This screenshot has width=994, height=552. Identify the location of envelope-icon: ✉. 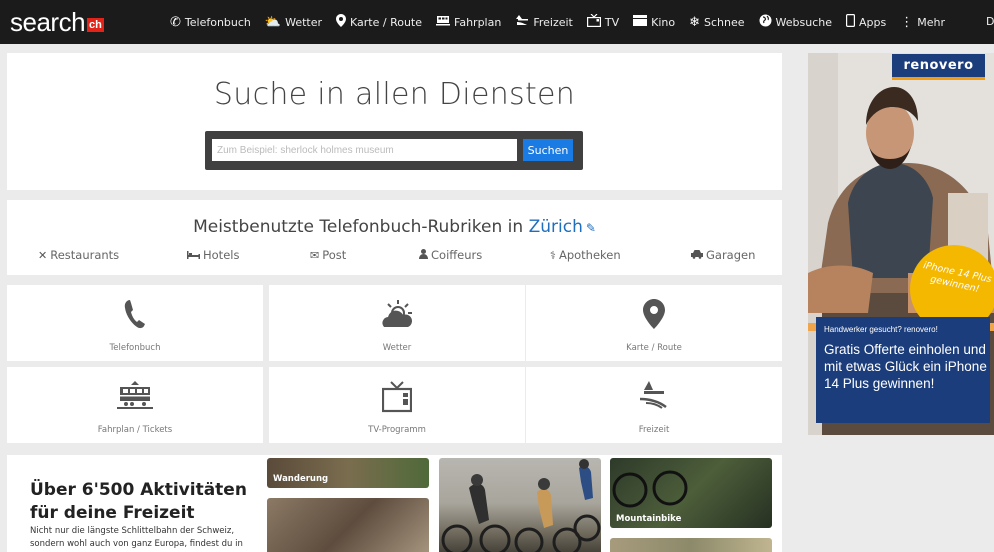
(315, 255).